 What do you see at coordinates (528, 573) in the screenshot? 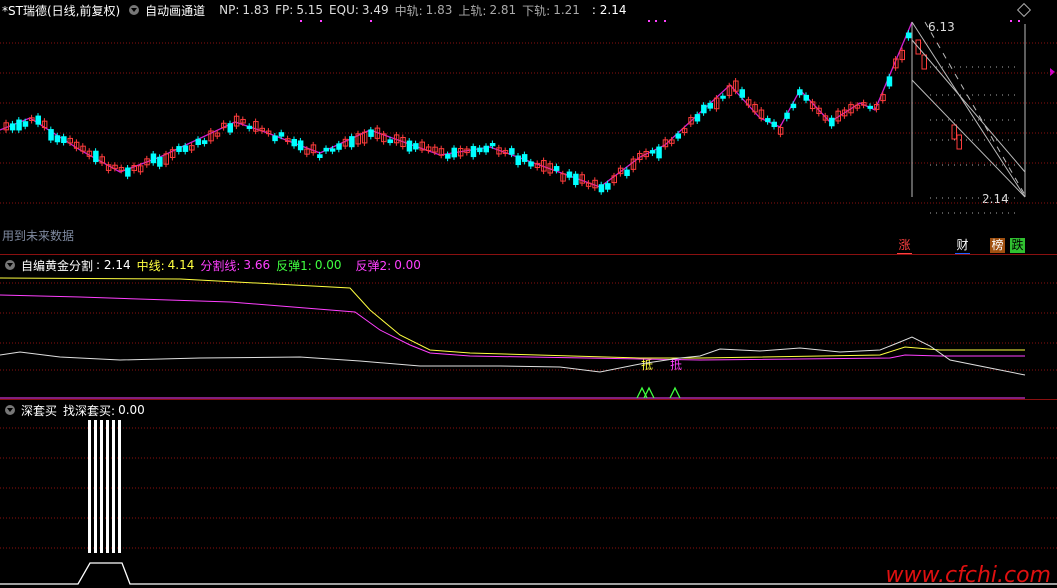
I see `deep-signal-line` at bounding box center [528, 573].